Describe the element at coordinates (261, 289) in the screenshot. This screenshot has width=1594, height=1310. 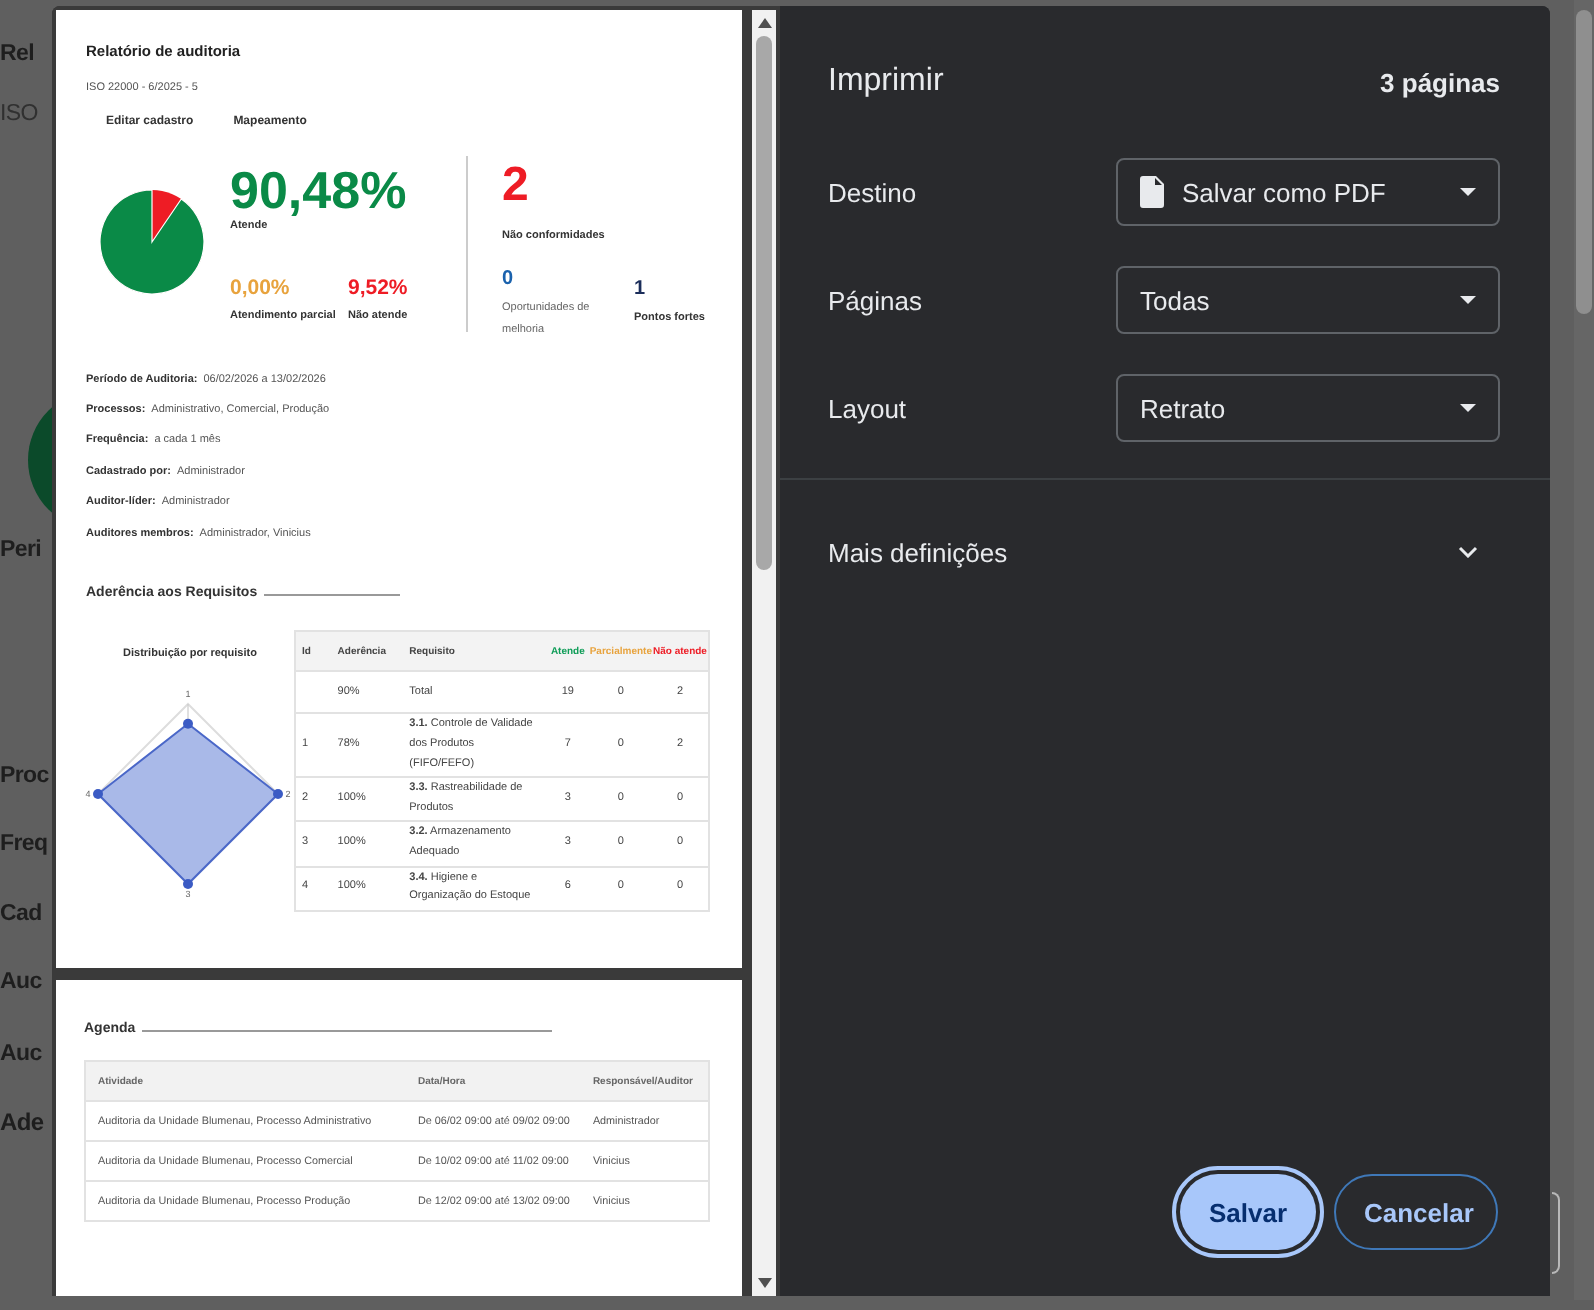
I see `percentage-value: 0,00%` at that location.